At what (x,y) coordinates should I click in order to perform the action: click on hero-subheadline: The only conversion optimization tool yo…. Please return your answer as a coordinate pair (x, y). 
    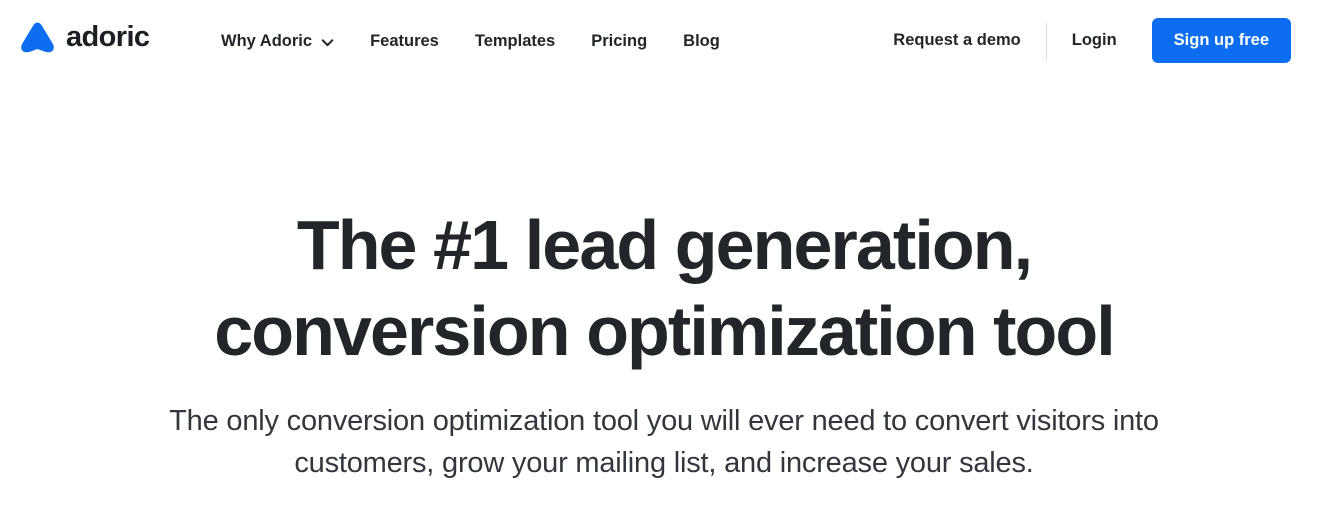
    Looking at the image, I should click on (664, 442).